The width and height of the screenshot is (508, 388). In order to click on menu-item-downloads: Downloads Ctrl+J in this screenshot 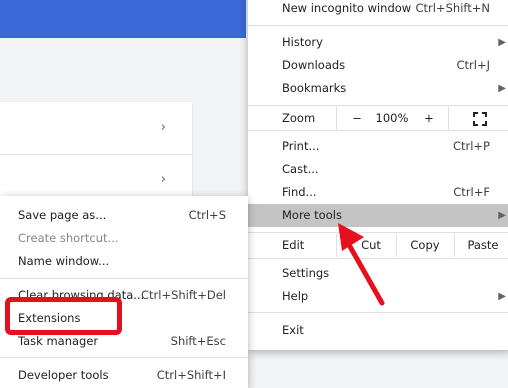, I will do `click(378, 65)`.